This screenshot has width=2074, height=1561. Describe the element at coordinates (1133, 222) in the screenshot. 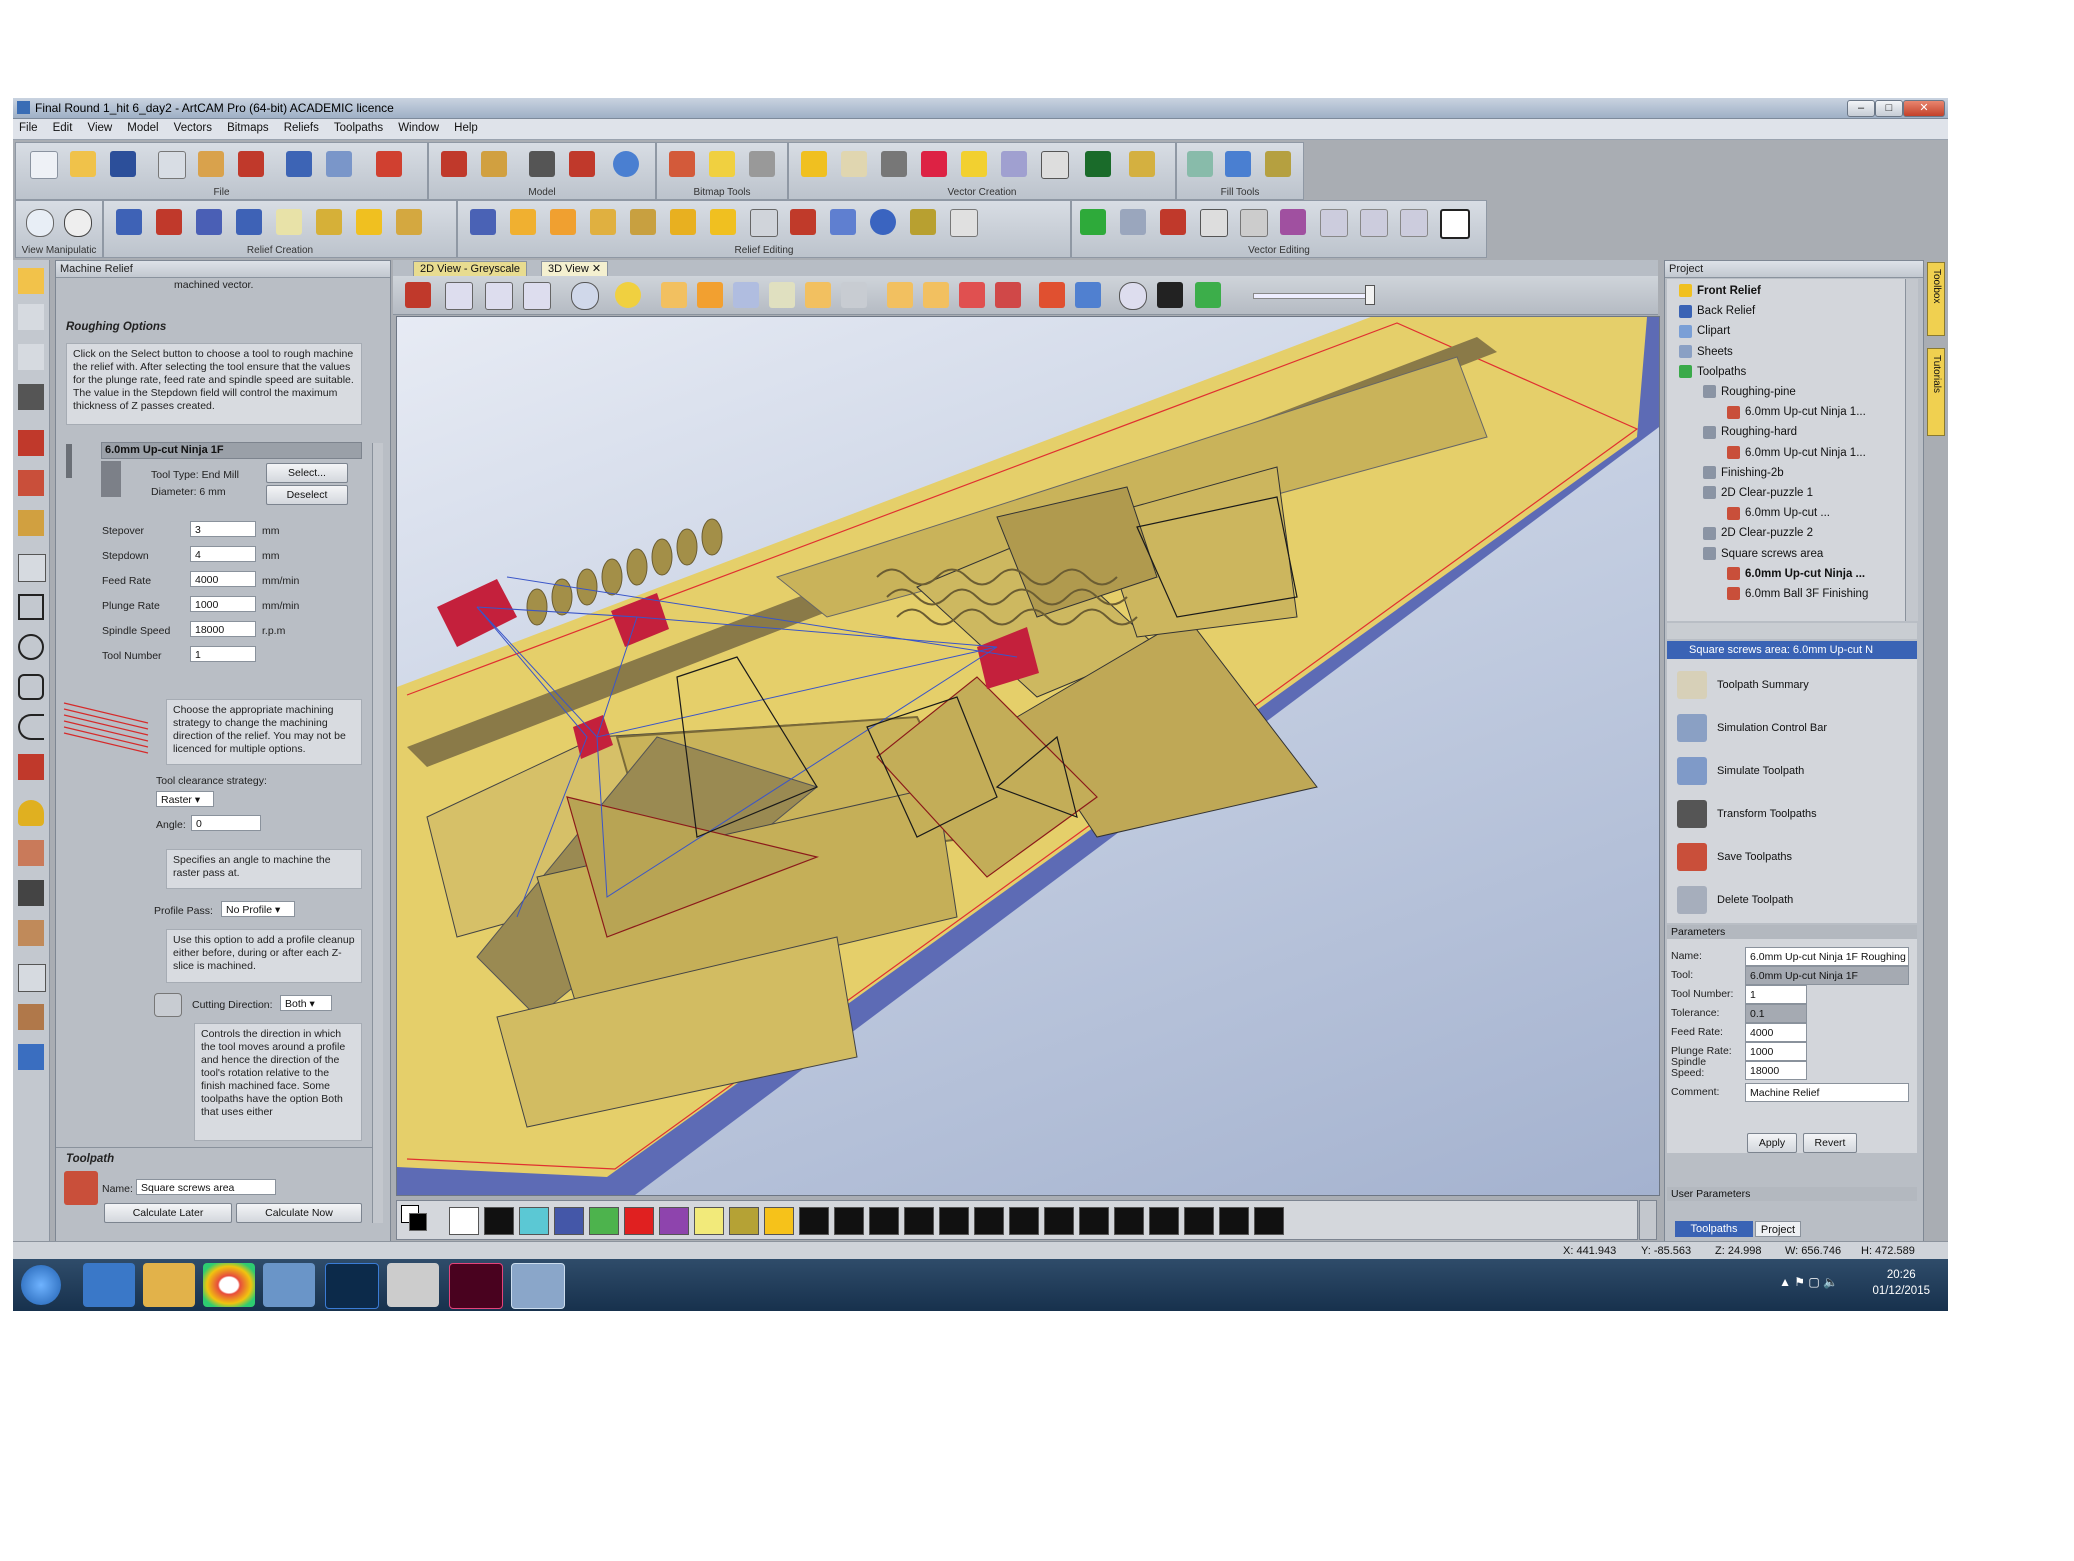

I see `vector-weld-icon` at that location.